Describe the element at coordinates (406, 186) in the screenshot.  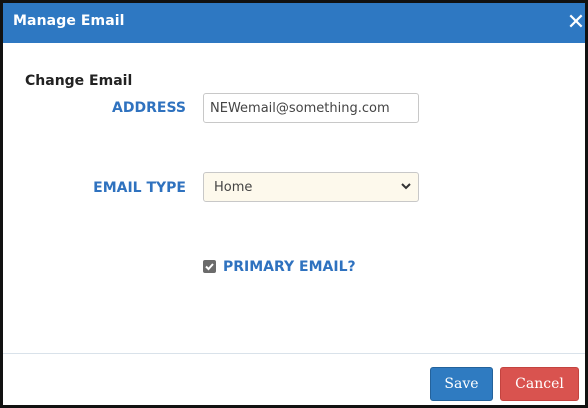
I see `chevron-down-icon` at that location.